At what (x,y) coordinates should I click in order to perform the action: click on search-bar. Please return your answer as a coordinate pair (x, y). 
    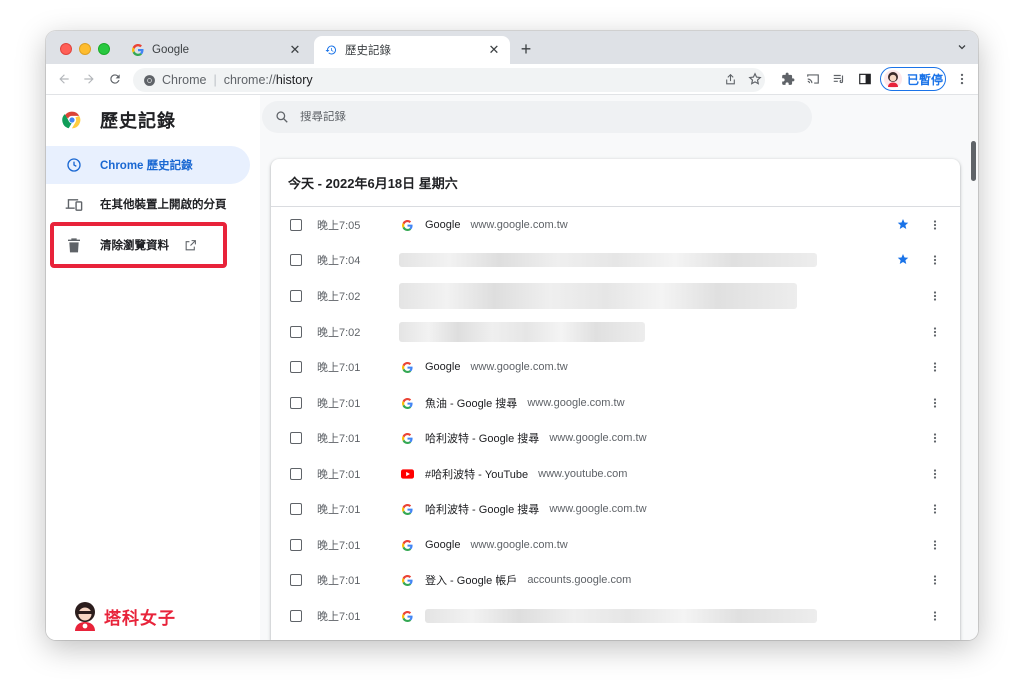
    Looking at the image, I should click on (537, 117).